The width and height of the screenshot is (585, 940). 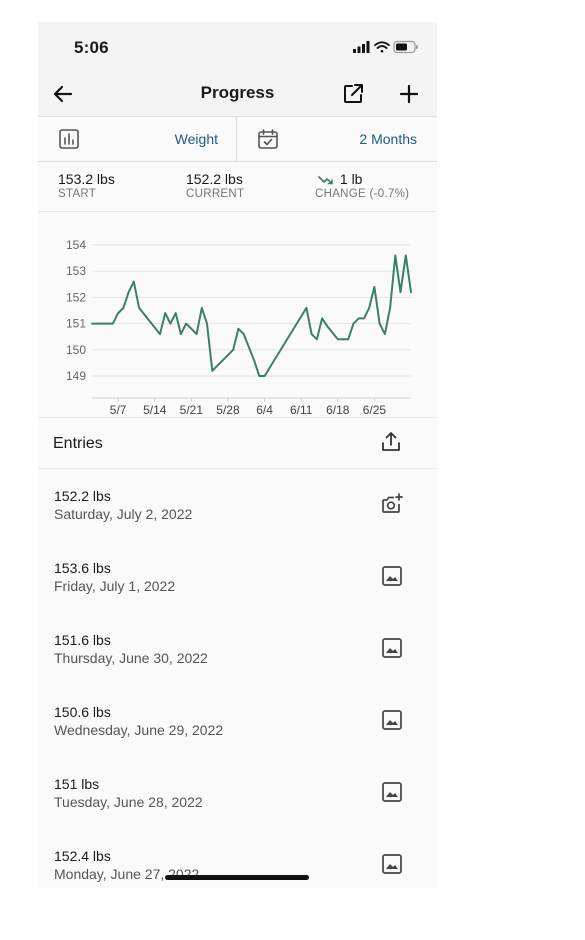 What do you see at coordinates (77, 194) in the screenshot?
I see `stat-start-label: START` at bounding box center [77, 194].